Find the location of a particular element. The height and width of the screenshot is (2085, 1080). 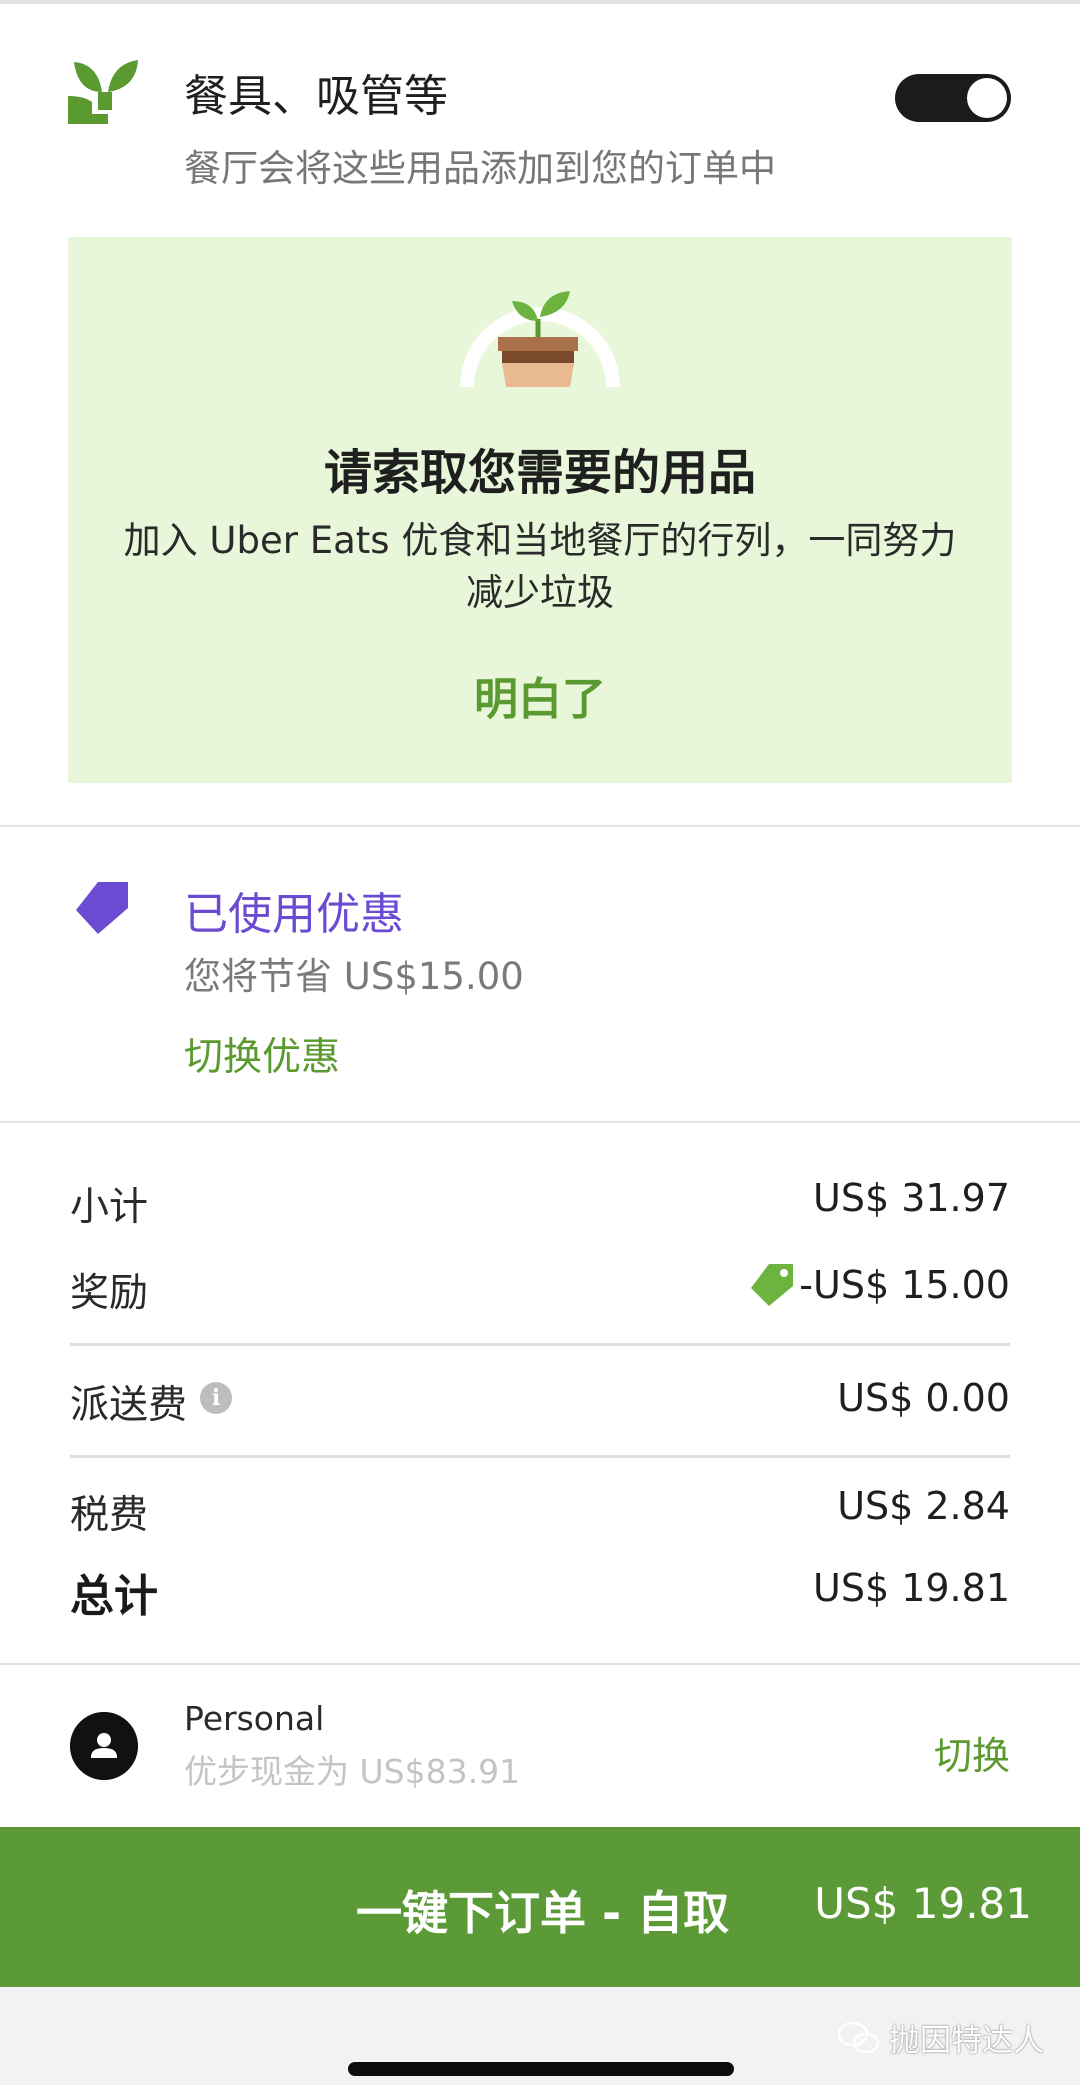

place-order-button: 一键下订单 - 自取 US$ 19.81 is located at coordinates (540, 1907).